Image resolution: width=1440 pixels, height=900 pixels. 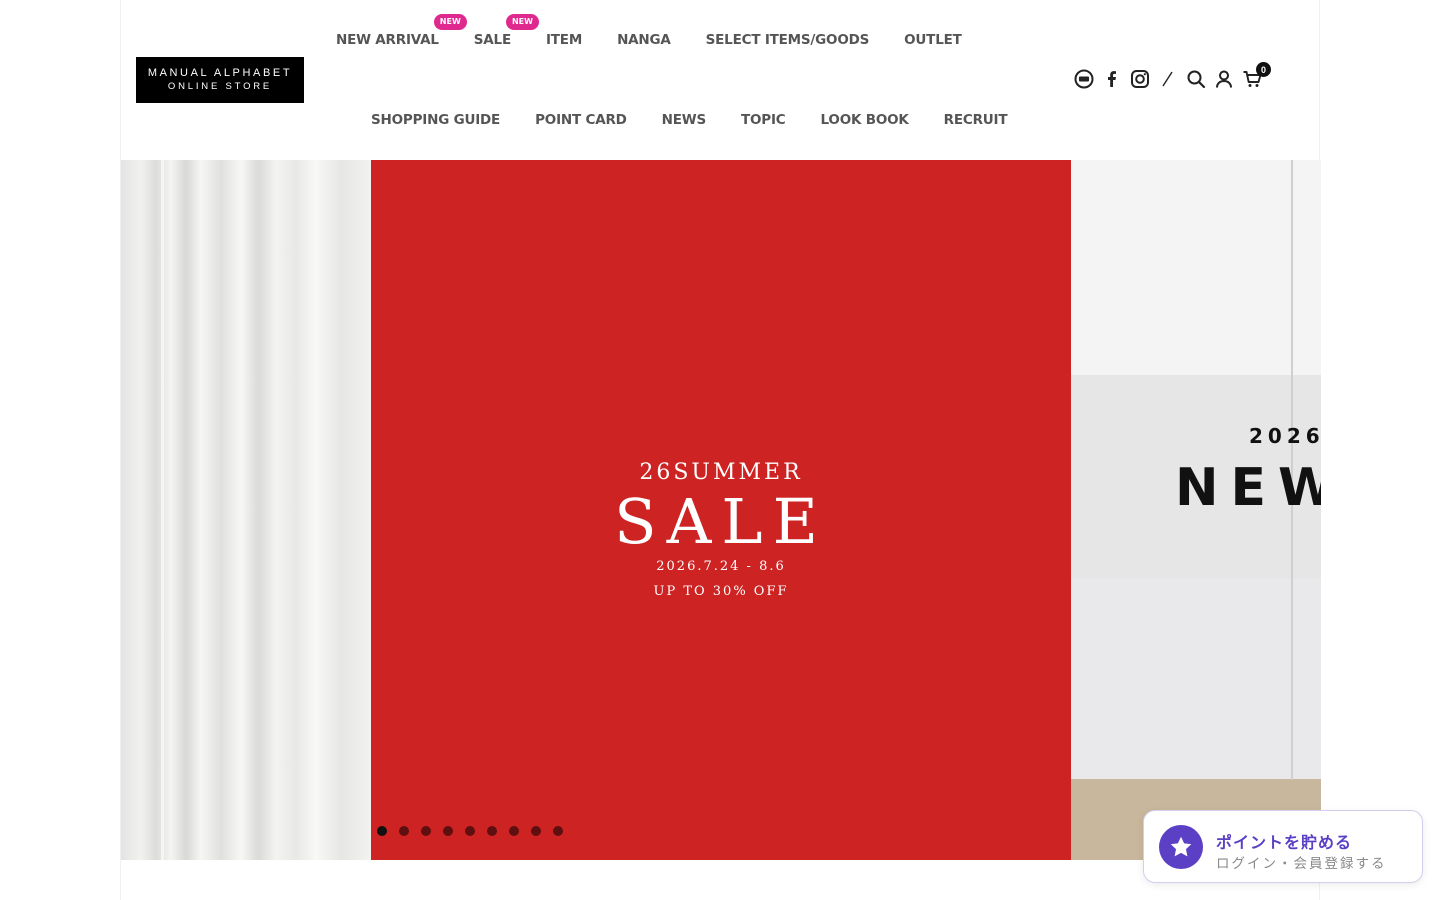 I want to click on nav-sale: SALE NEW, so click(x=506, y=32).